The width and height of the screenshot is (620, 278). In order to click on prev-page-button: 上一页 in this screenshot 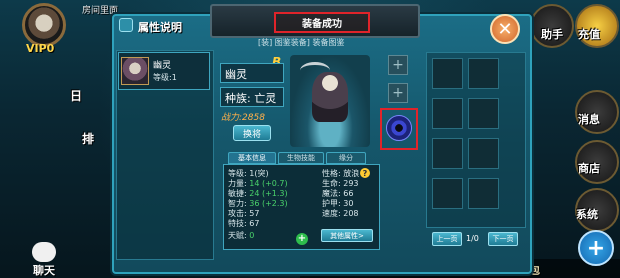, I will do `click(447, 239)`.